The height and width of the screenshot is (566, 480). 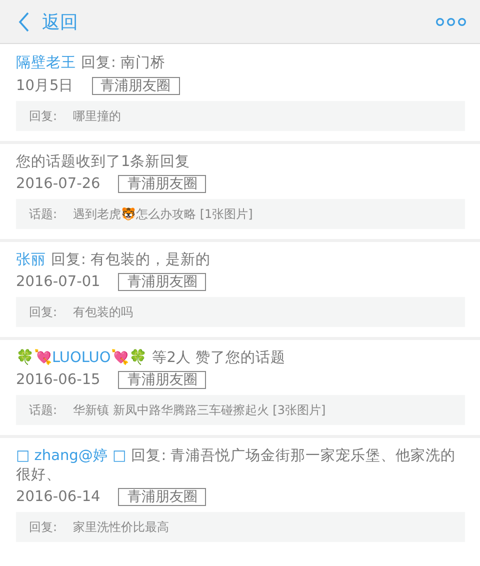 I want to click on date-text: 2016-06-15, so click(x=58, y=380).